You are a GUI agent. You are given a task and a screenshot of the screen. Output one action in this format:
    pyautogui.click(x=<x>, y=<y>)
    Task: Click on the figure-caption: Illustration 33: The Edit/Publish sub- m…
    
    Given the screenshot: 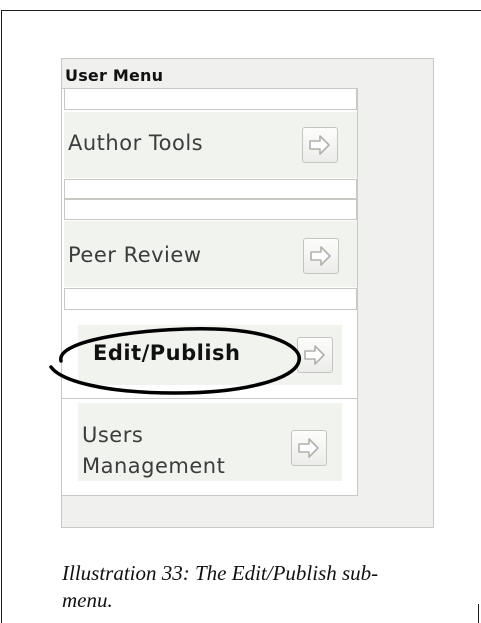 What is the action you would take?
    pyautogui.click(x=262, y=587)
    